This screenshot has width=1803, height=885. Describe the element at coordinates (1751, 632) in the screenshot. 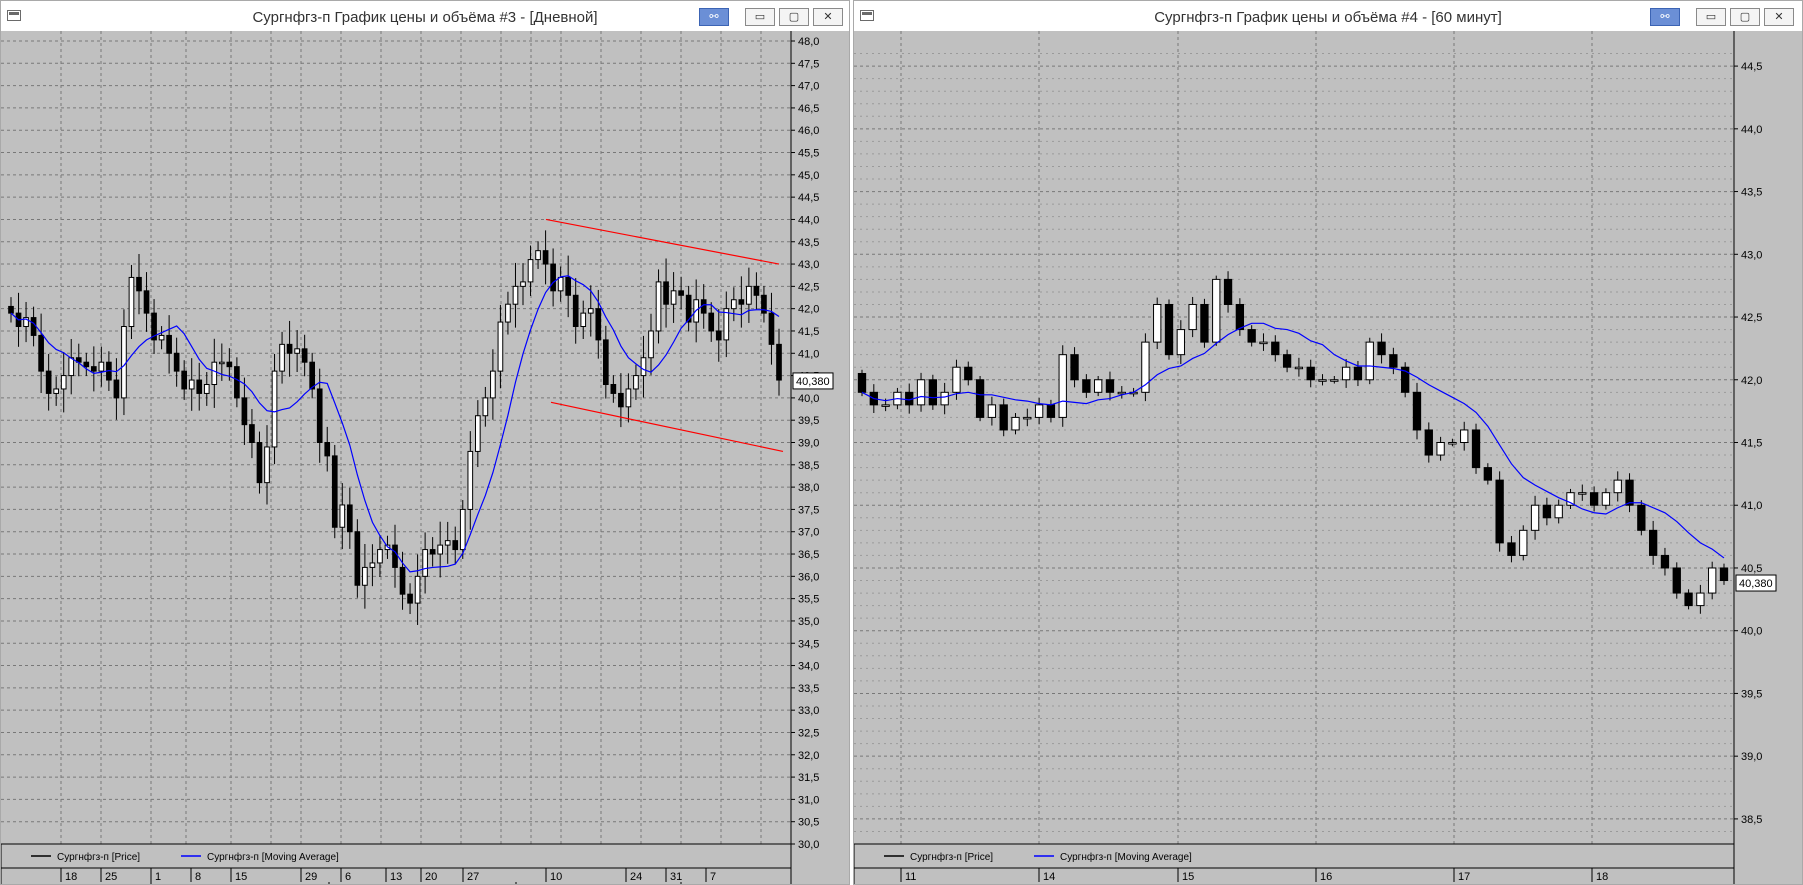

I see `y-tick-label: 40,0` at that location.